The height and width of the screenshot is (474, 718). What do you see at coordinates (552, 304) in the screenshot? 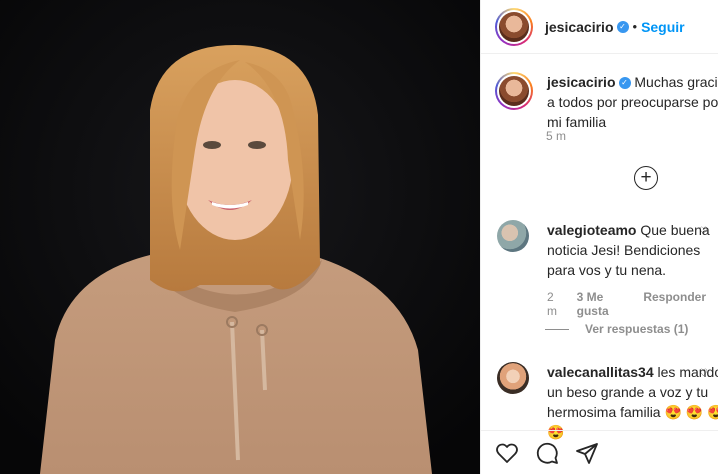
I see `comment-time: 2 m` at bounding box center [552, 304].